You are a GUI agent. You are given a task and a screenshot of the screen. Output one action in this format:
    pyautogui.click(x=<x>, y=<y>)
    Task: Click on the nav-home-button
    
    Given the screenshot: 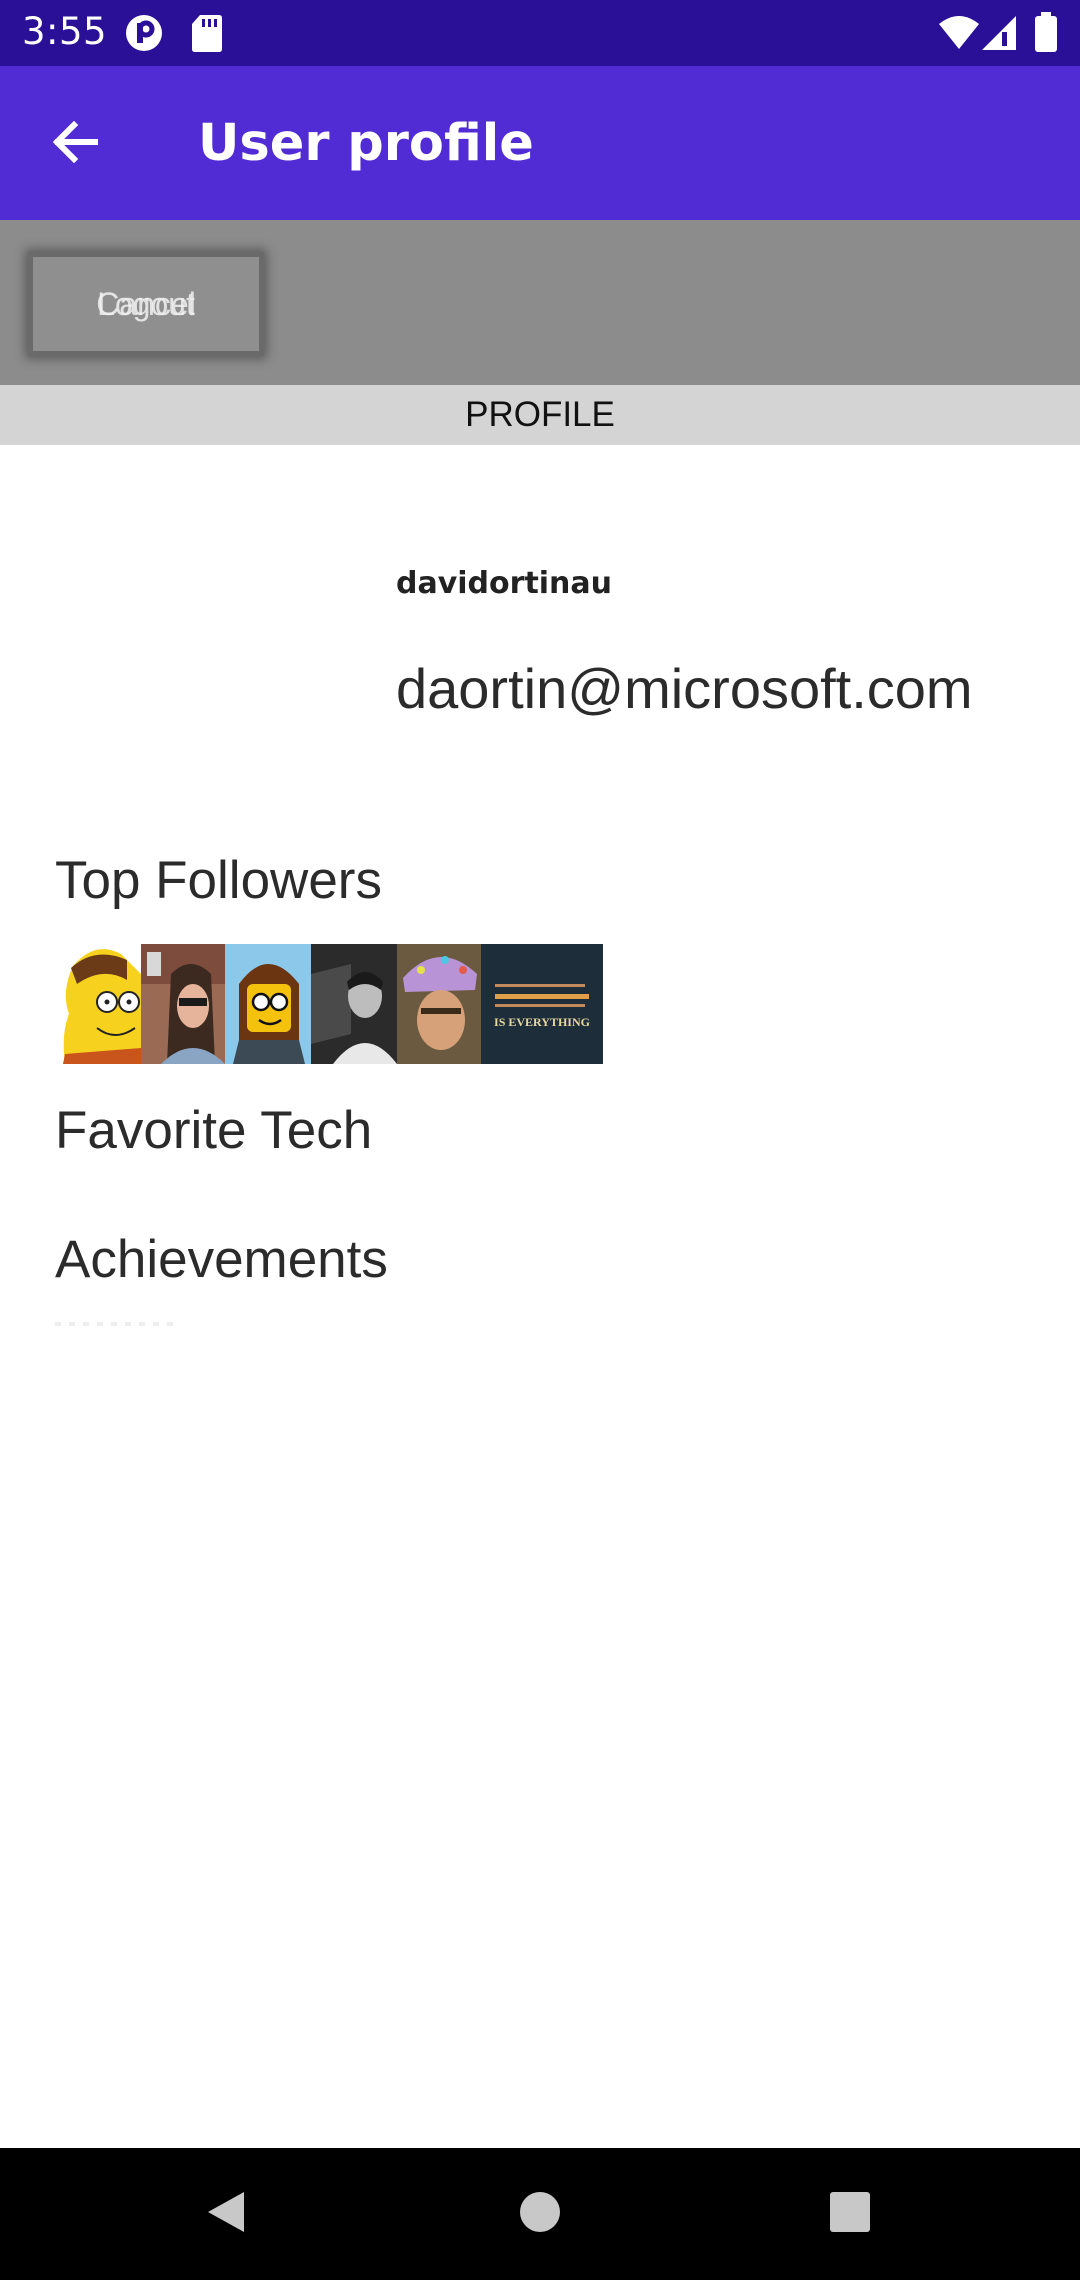 What is the action you would take?
    pyautogui.click(x=540, y=2214)
    